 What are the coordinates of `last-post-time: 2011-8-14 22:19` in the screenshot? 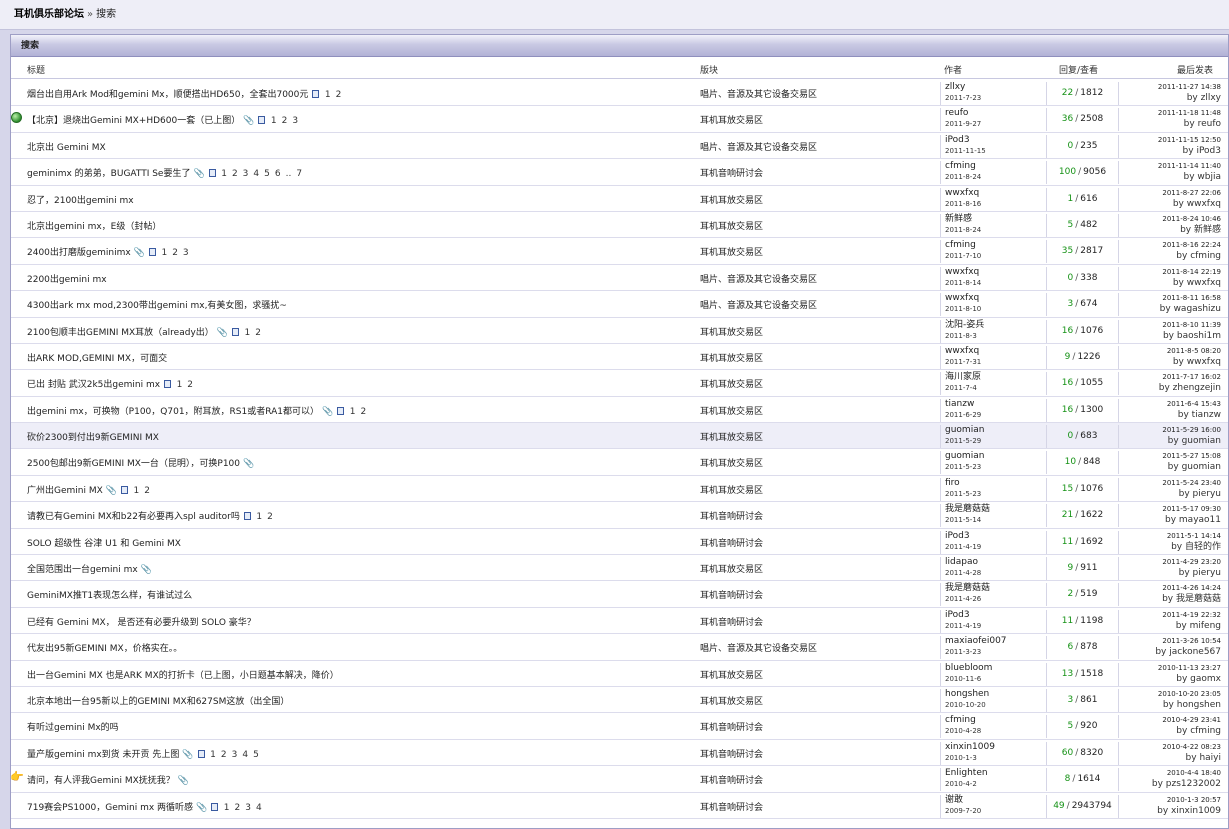 It's located at (1170, 272).